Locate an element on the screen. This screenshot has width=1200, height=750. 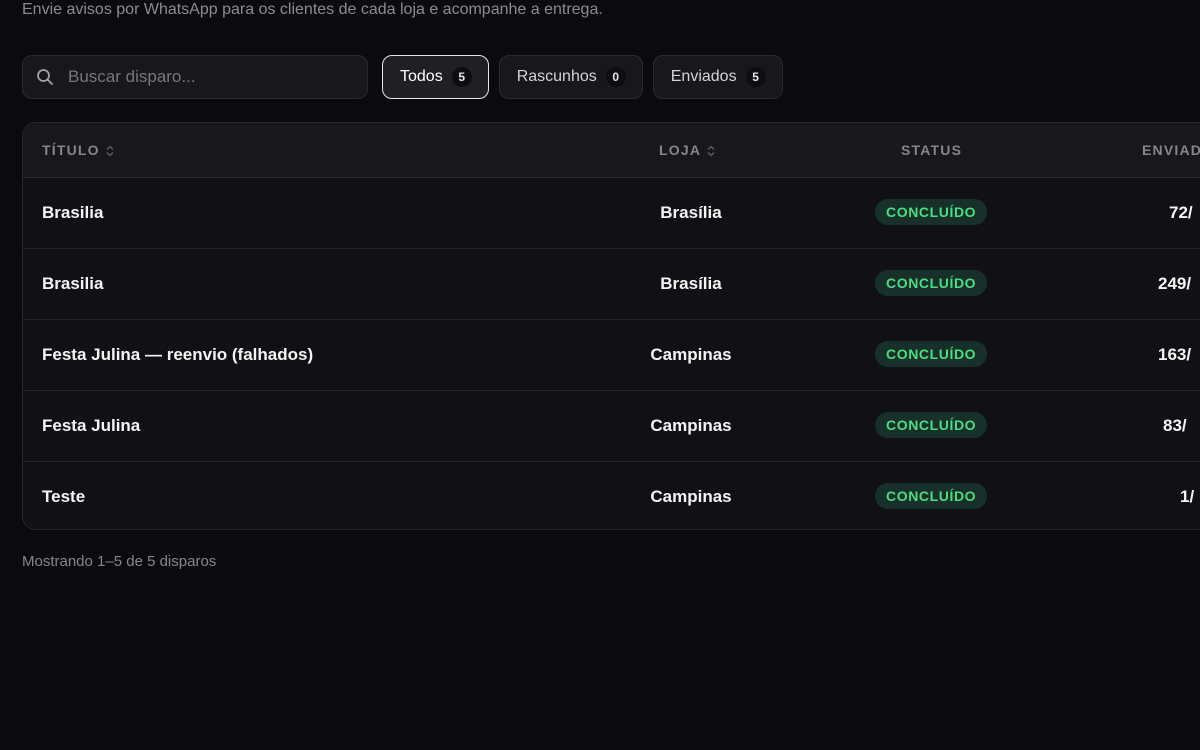
column-header-status: STATUS is located at coordinates (932, 150).